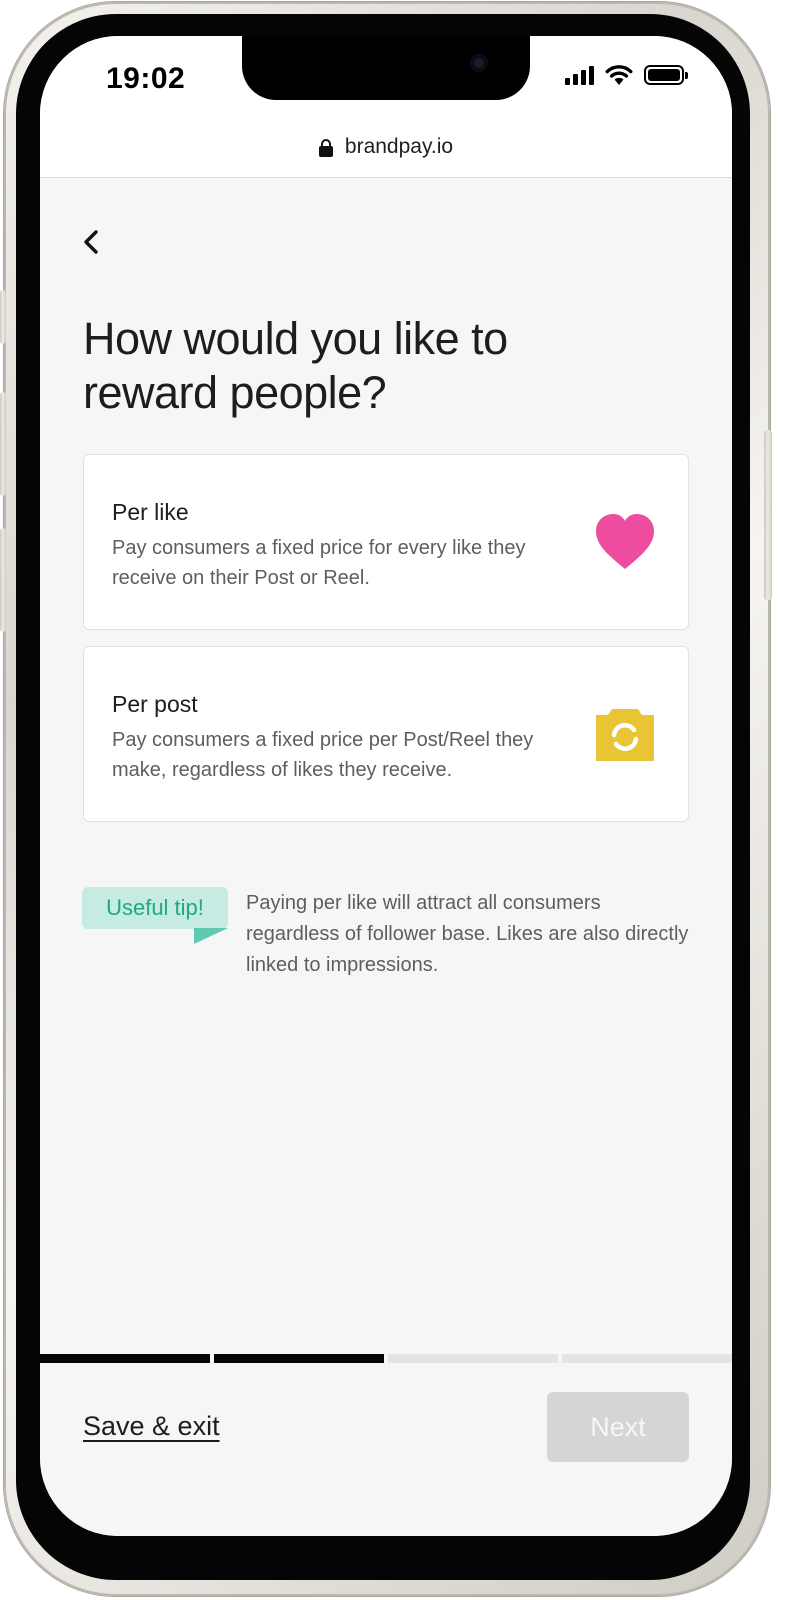 The height and width of the screenshot is (1600, 788). Describe the element at coordinates (3, 580) in the screenshot. I see `volume-down-button` at that location.